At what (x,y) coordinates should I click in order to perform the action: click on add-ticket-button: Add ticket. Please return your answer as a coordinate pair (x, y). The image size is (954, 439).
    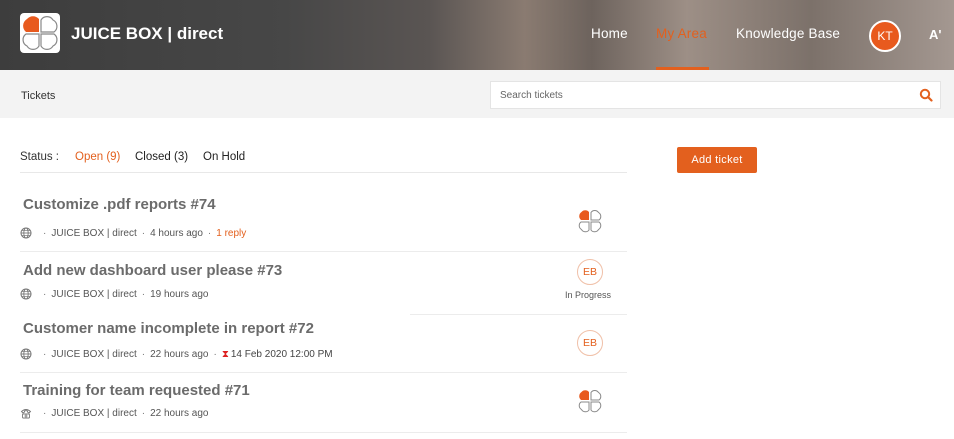
    Looking at the image, I should click on (717, 160).